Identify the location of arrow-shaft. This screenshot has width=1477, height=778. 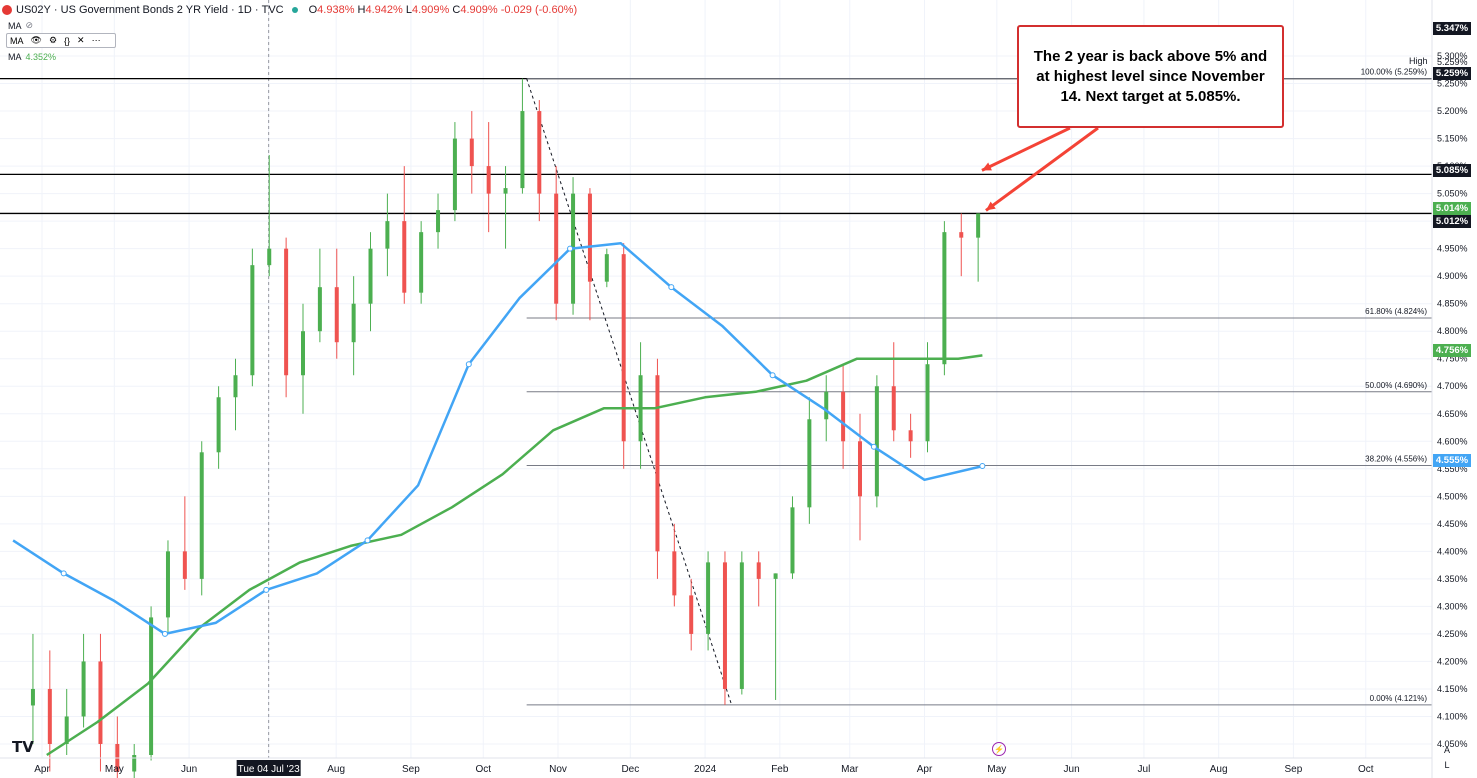
(1026, 149).